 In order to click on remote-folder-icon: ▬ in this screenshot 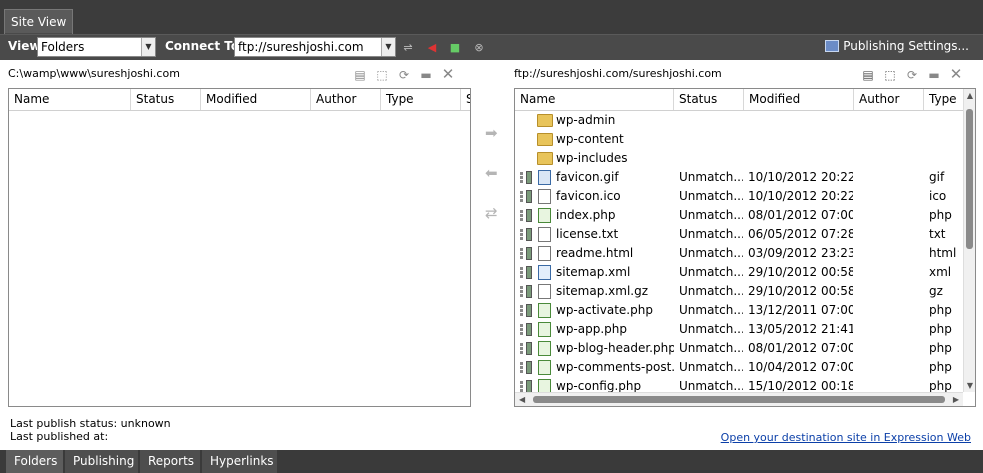, I will do `click(934, 75)`.